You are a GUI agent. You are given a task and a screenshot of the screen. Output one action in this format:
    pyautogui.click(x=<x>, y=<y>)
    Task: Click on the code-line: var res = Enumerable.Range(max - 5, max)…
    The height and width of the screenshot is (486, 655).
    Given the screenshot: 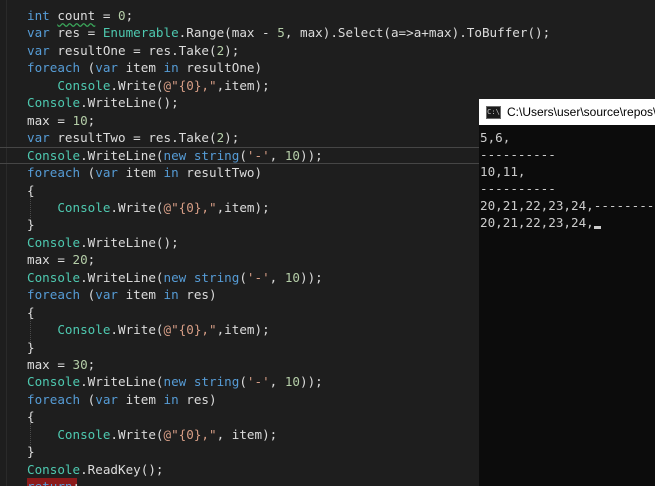 What is the action you would take?
    pyautogui.click(x=288, y=32)
    